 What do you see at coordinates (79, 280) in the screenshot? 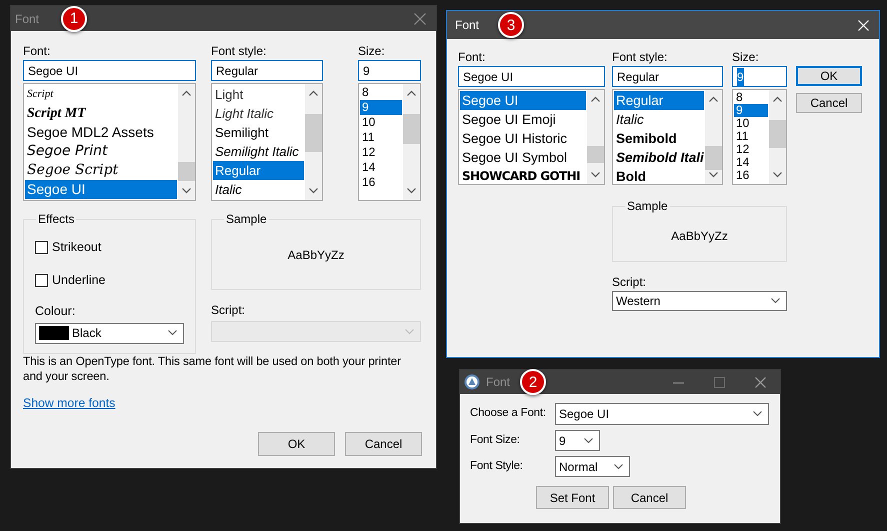
I see `checkbox-label: Underline` at bounding box center [79, 280].